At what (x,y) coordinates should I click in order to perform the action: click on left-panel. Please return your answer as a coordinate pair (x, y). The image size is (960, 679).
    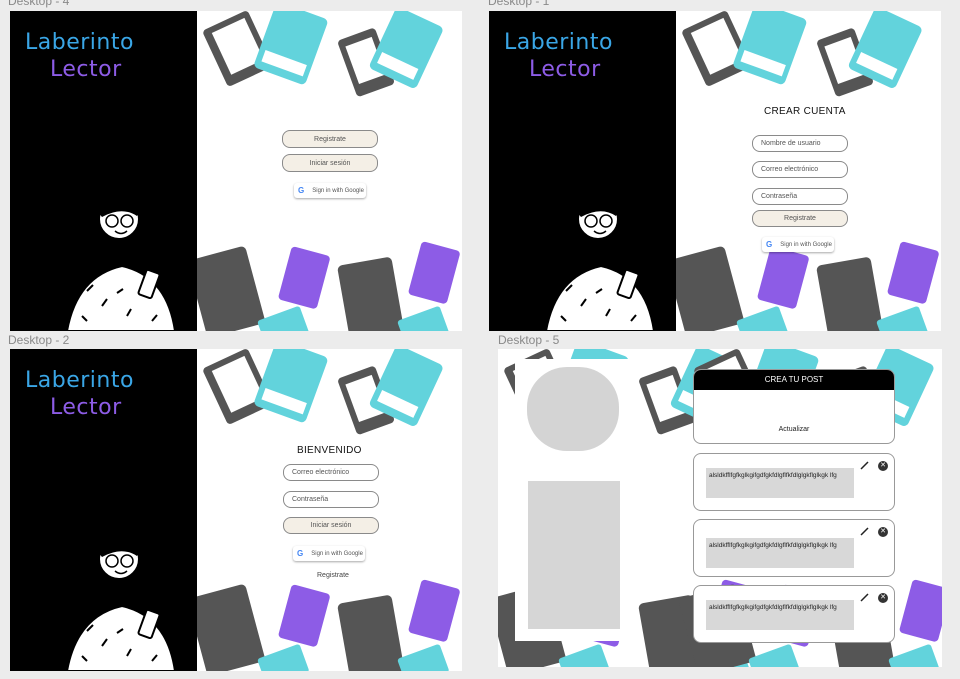
    Looking at the image, I should click on (575, 500).